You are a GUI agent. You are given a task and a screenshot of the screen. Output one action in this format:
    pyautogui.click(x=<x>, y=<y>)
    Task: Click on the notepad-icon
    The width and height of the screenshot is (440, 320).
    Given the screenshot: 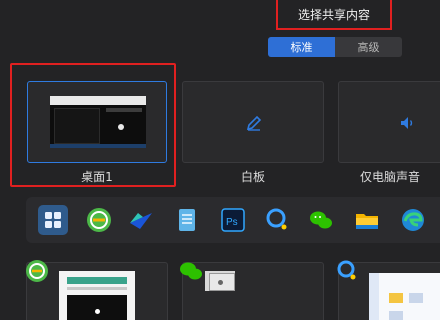 What is the action you would take?
    pyautogui.click(x=187, y=220)
    